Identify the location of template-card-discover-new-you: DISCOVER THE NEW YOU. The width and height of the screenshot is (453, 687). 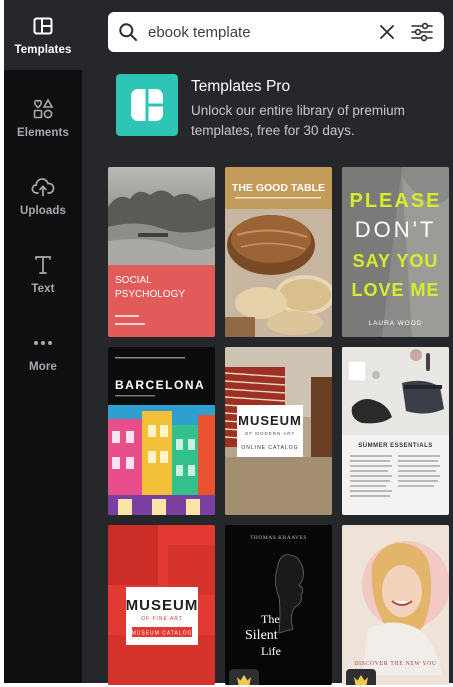
(395, 605).